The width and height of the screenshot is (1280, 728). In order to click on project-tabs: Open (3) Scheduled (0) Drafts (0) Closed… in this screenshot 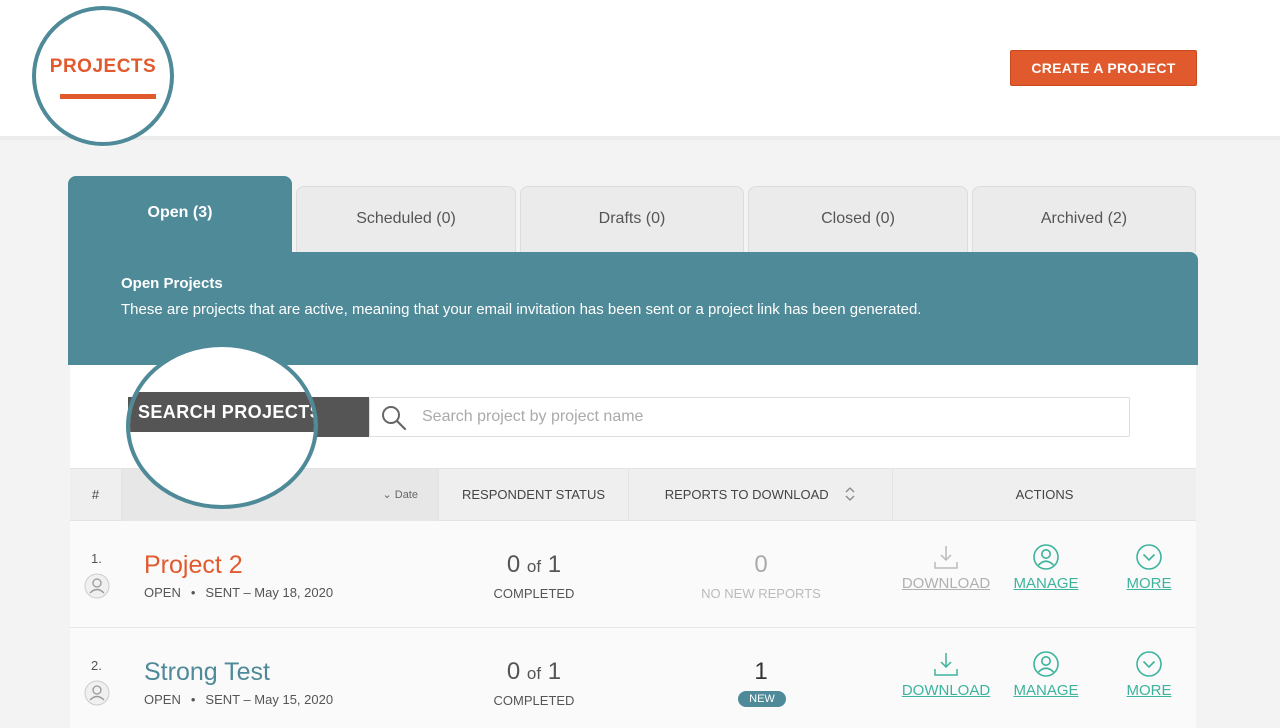, I will do `click(632, 214)`.